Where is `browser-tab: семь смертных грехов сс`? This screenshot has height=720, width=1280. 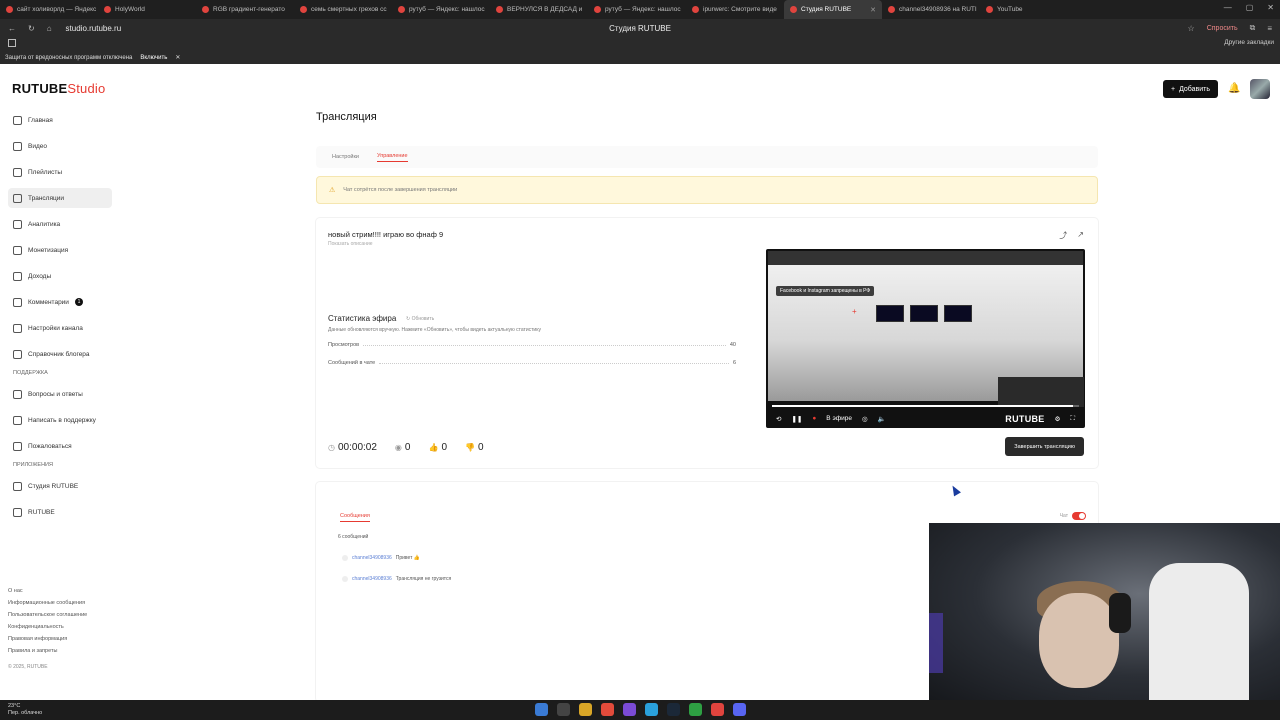 browser-tab: семь смертных грехов сс is located at coordinates (343, 9).